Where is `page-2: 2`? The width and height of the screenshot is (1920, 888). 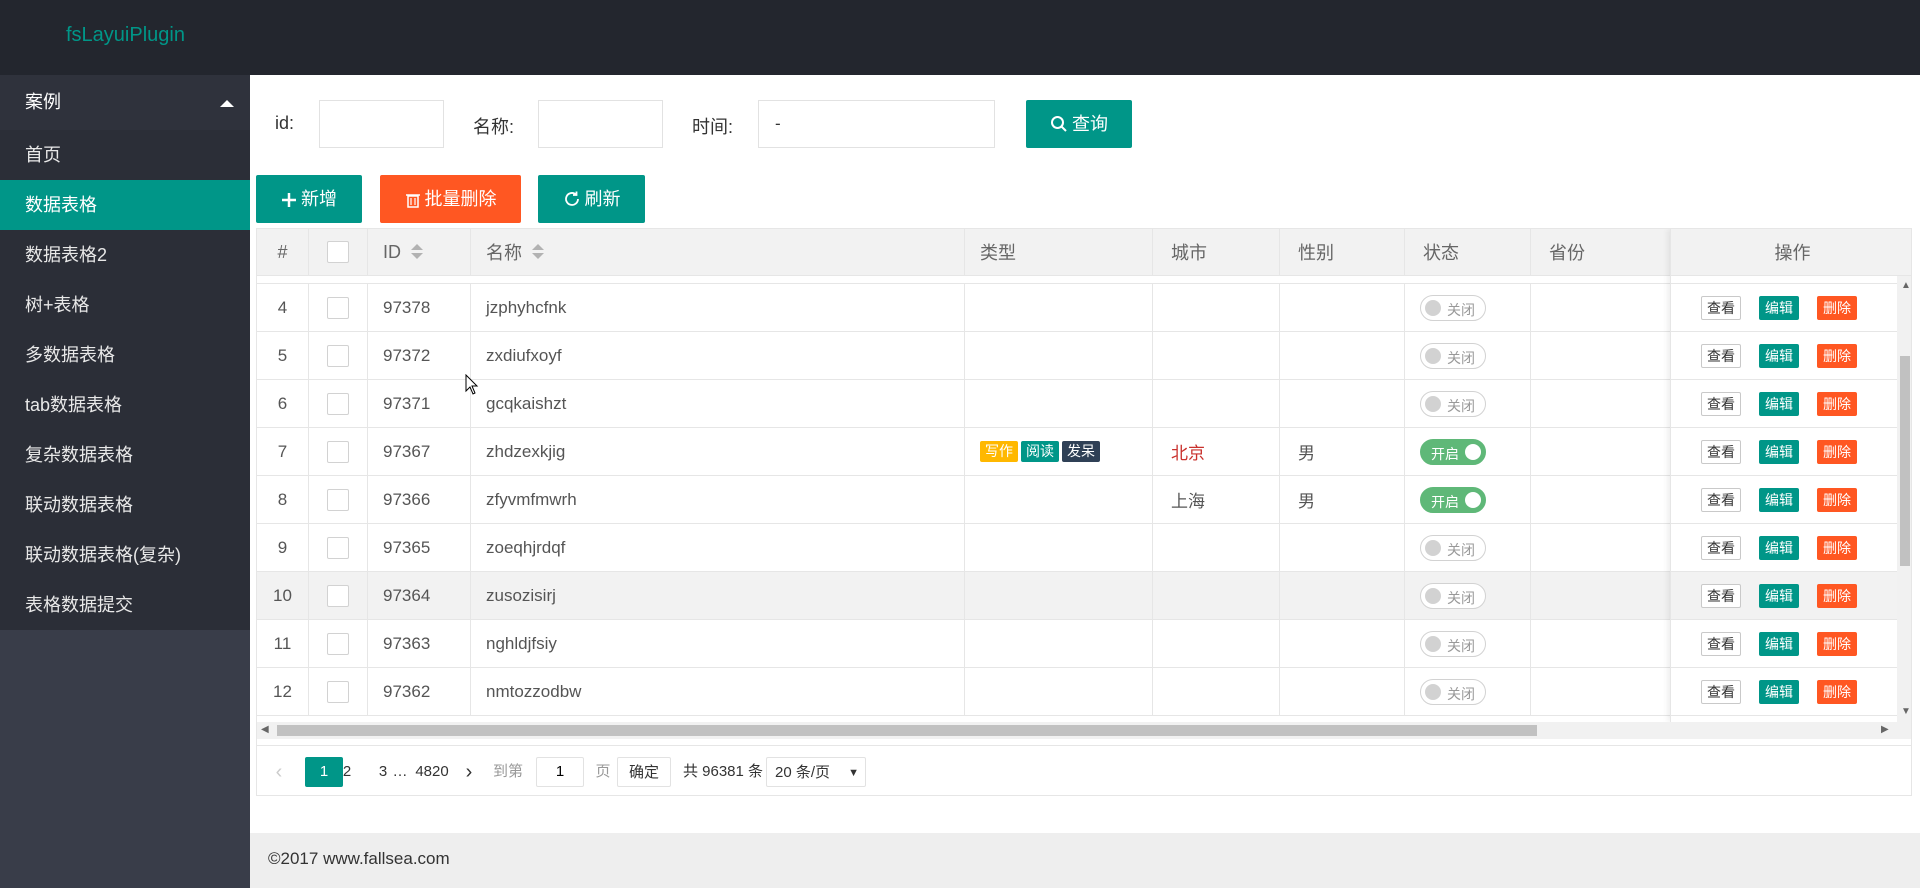 page-2: 2 is located at coordinates (347, 772).